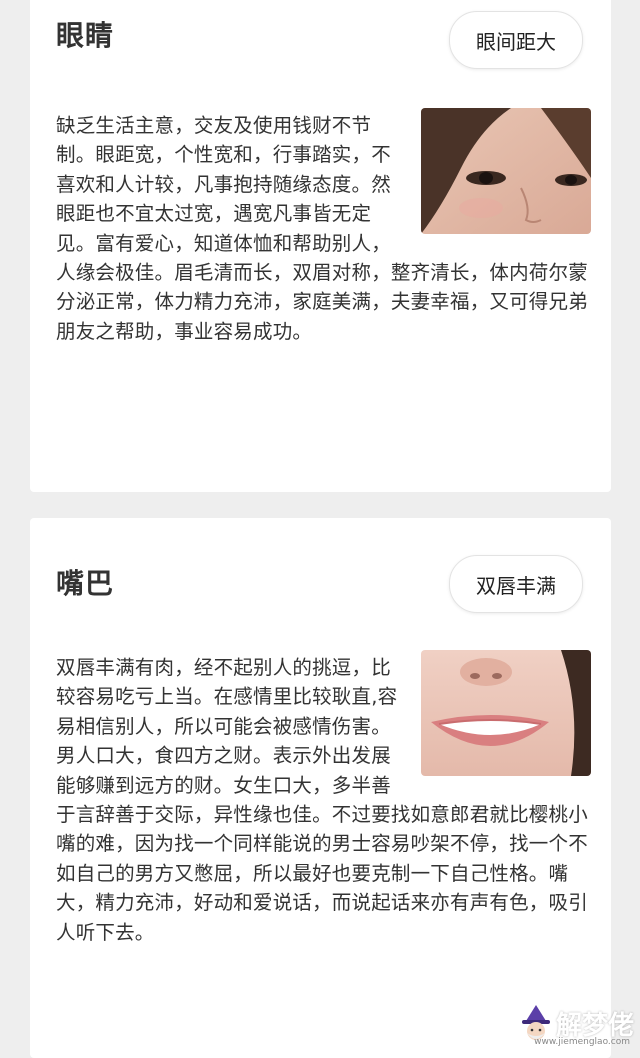 The height and width of the screenshot is (1058, 640). What do you see at coordinates (85, 583) in the screenshot?
I see `section-title: 嘴巴` at bounding box center [85, 583].